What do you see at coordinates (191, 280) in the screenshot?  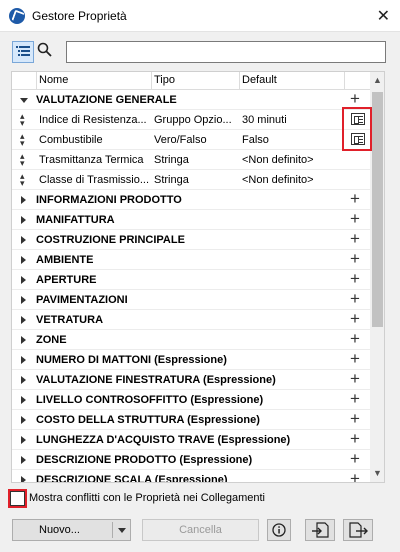 I see `group-row: APERTURE +` at bounding box center [191, 280].